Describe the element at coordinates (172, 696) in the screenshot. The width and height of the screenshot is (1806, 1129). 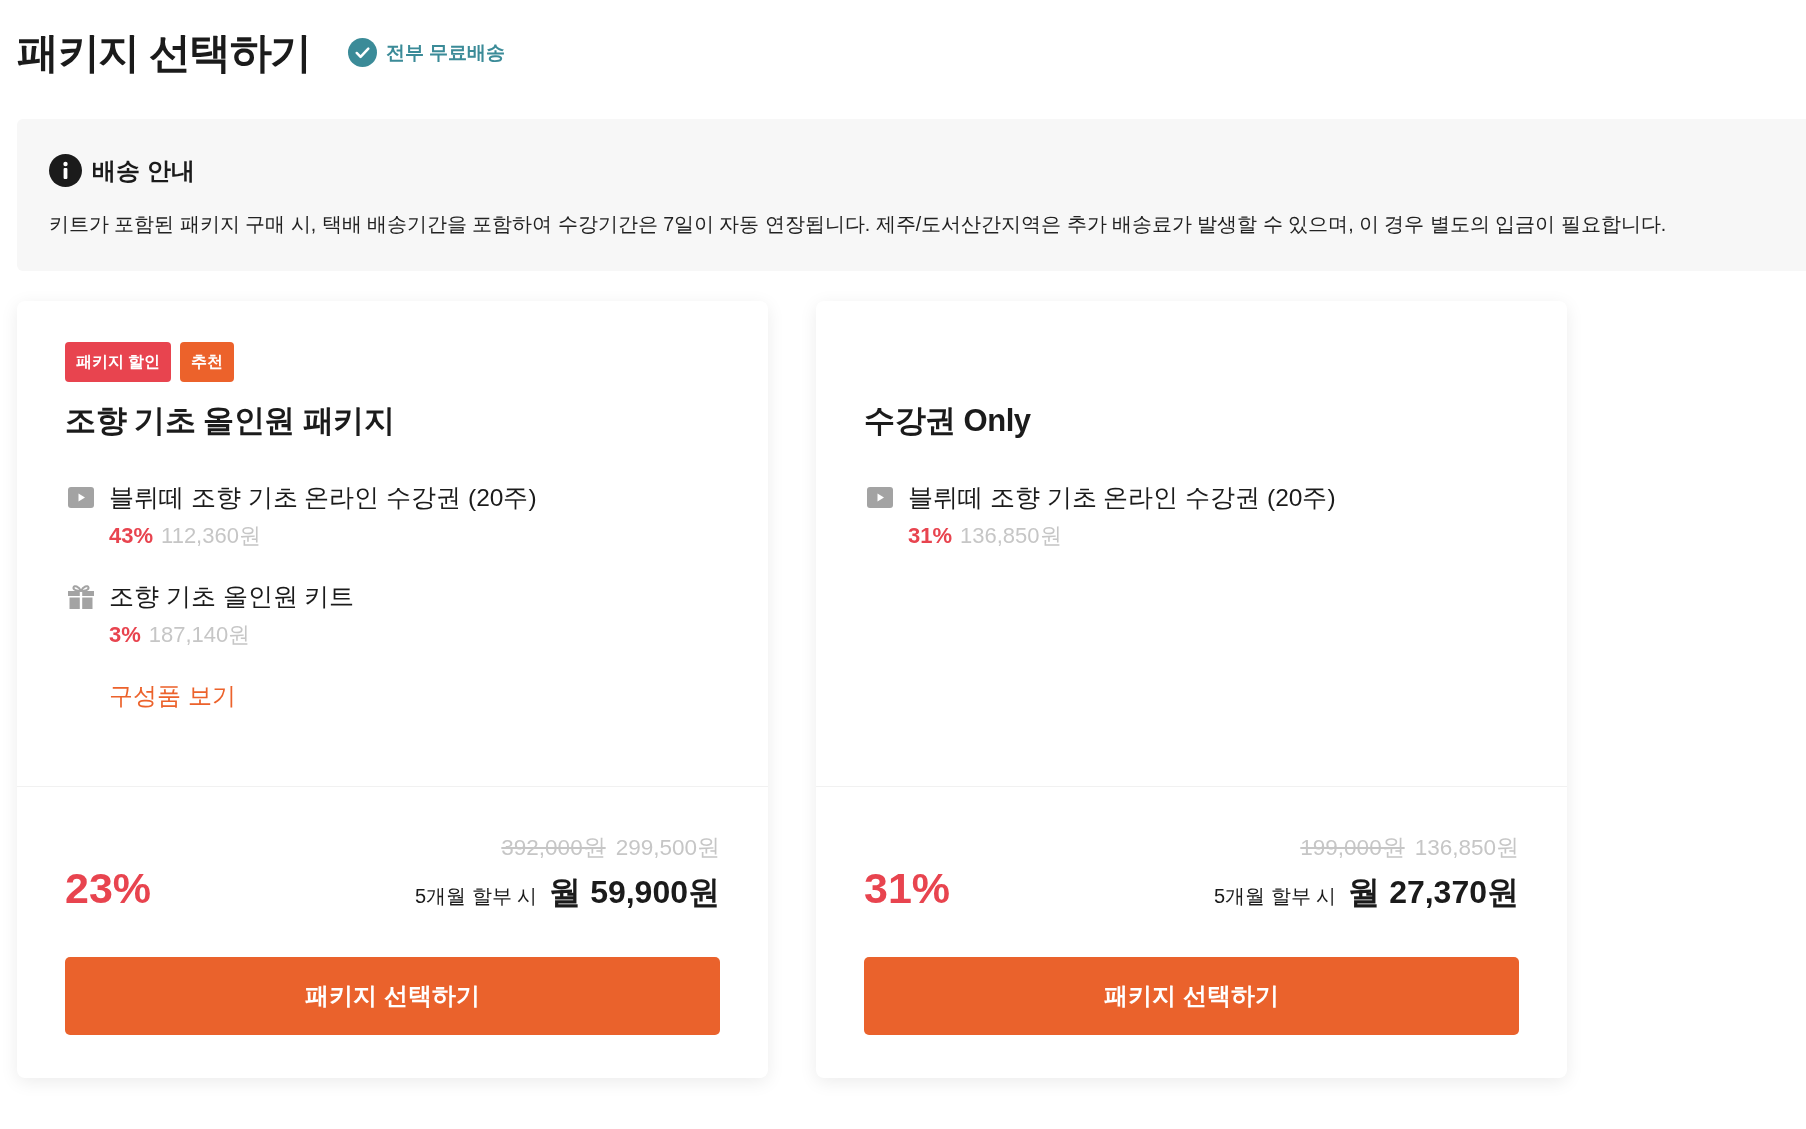
I see `view-components-link: 구성품 보기` at that location.